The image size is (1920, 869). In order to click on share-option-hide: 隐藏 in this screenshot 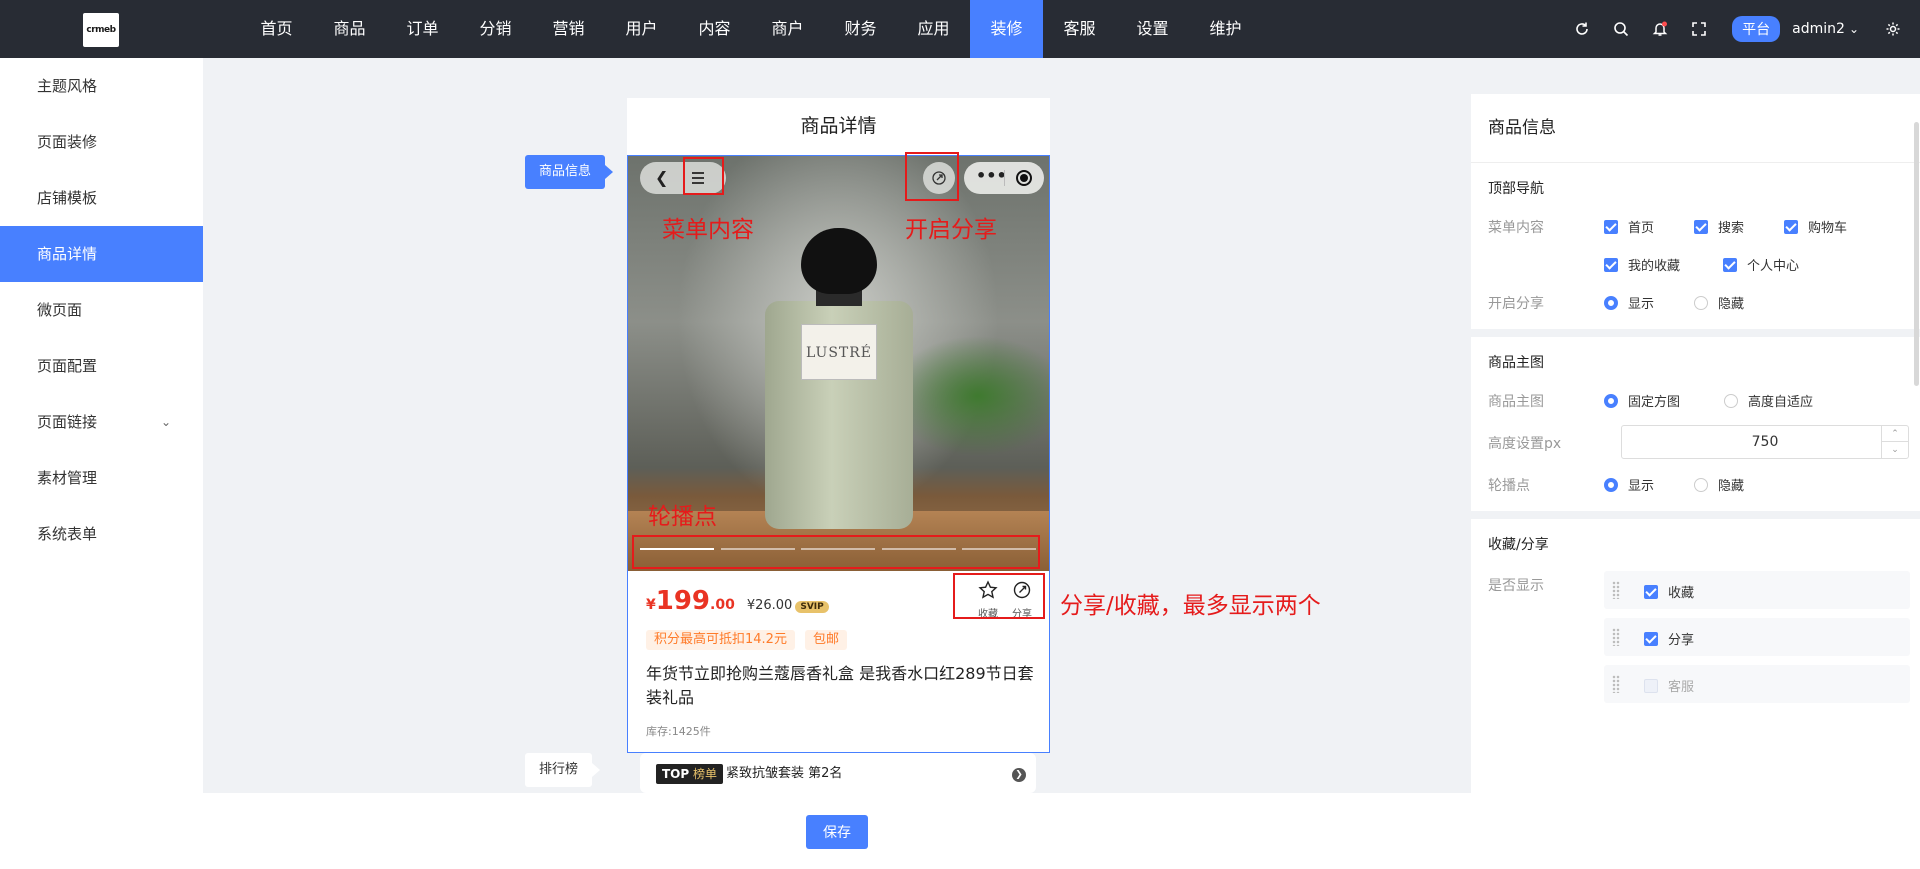, I will do `click(1719, 302)`.